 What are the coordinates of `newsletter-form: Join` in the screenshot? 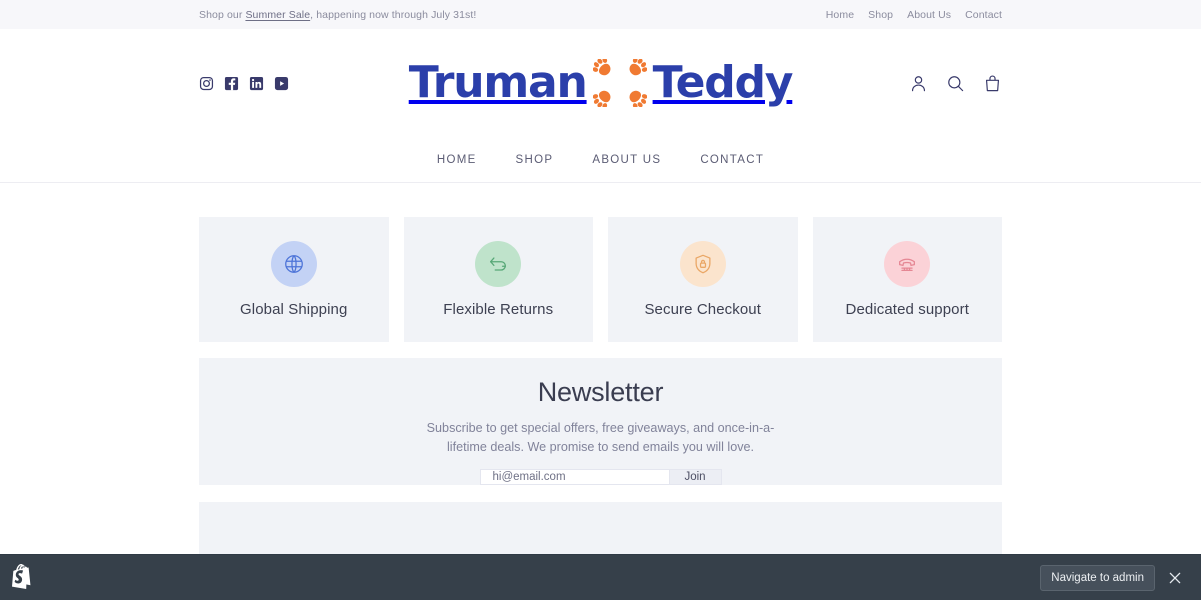 It's located at (600, 476).